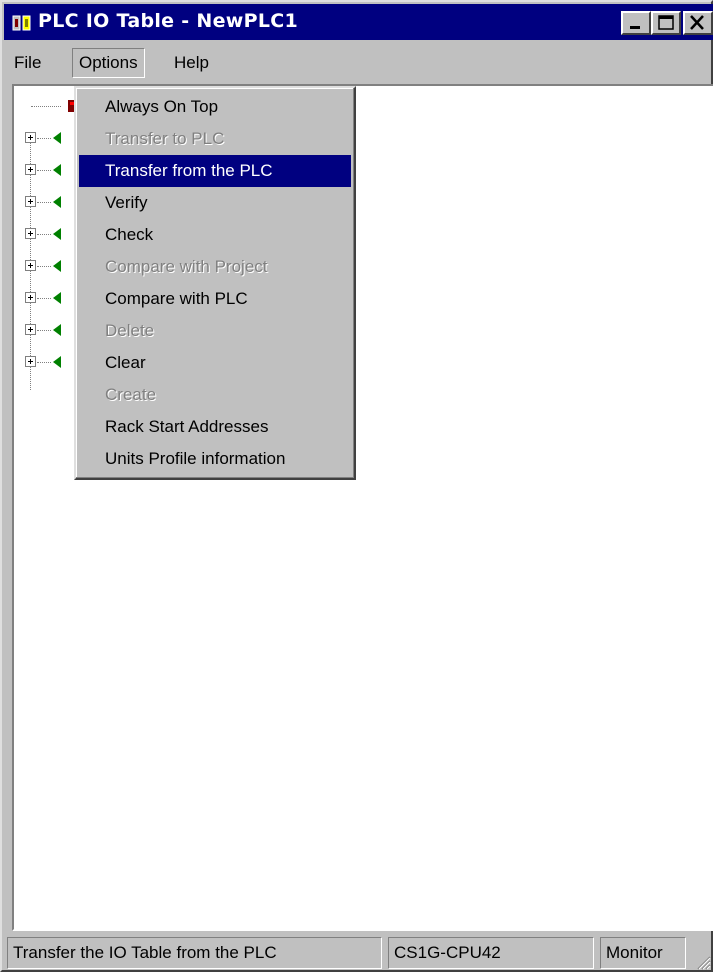 The image size is (713, 972). What do you see at coordinates (108, 63) in the screenshot?
I see `menu-options: Options` at bounding box center [108, 63].